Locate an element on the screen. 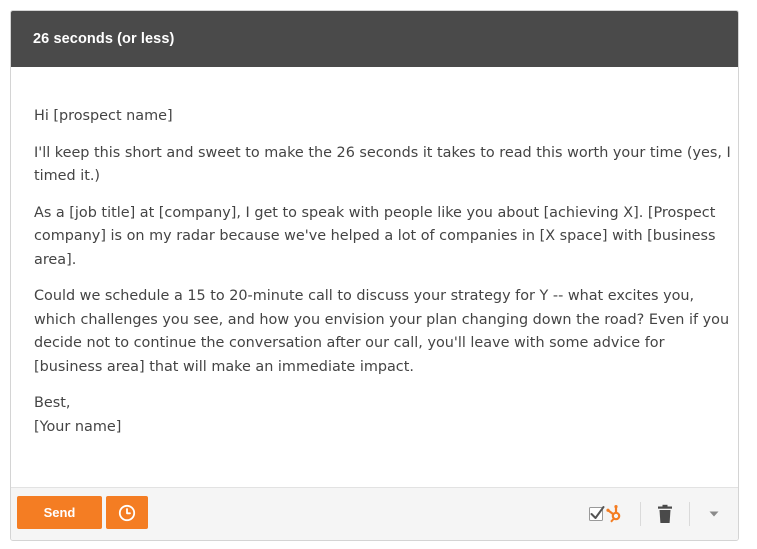 This screenshot has height=549, width=757. clock-icon is located at coordinates (127, 512).